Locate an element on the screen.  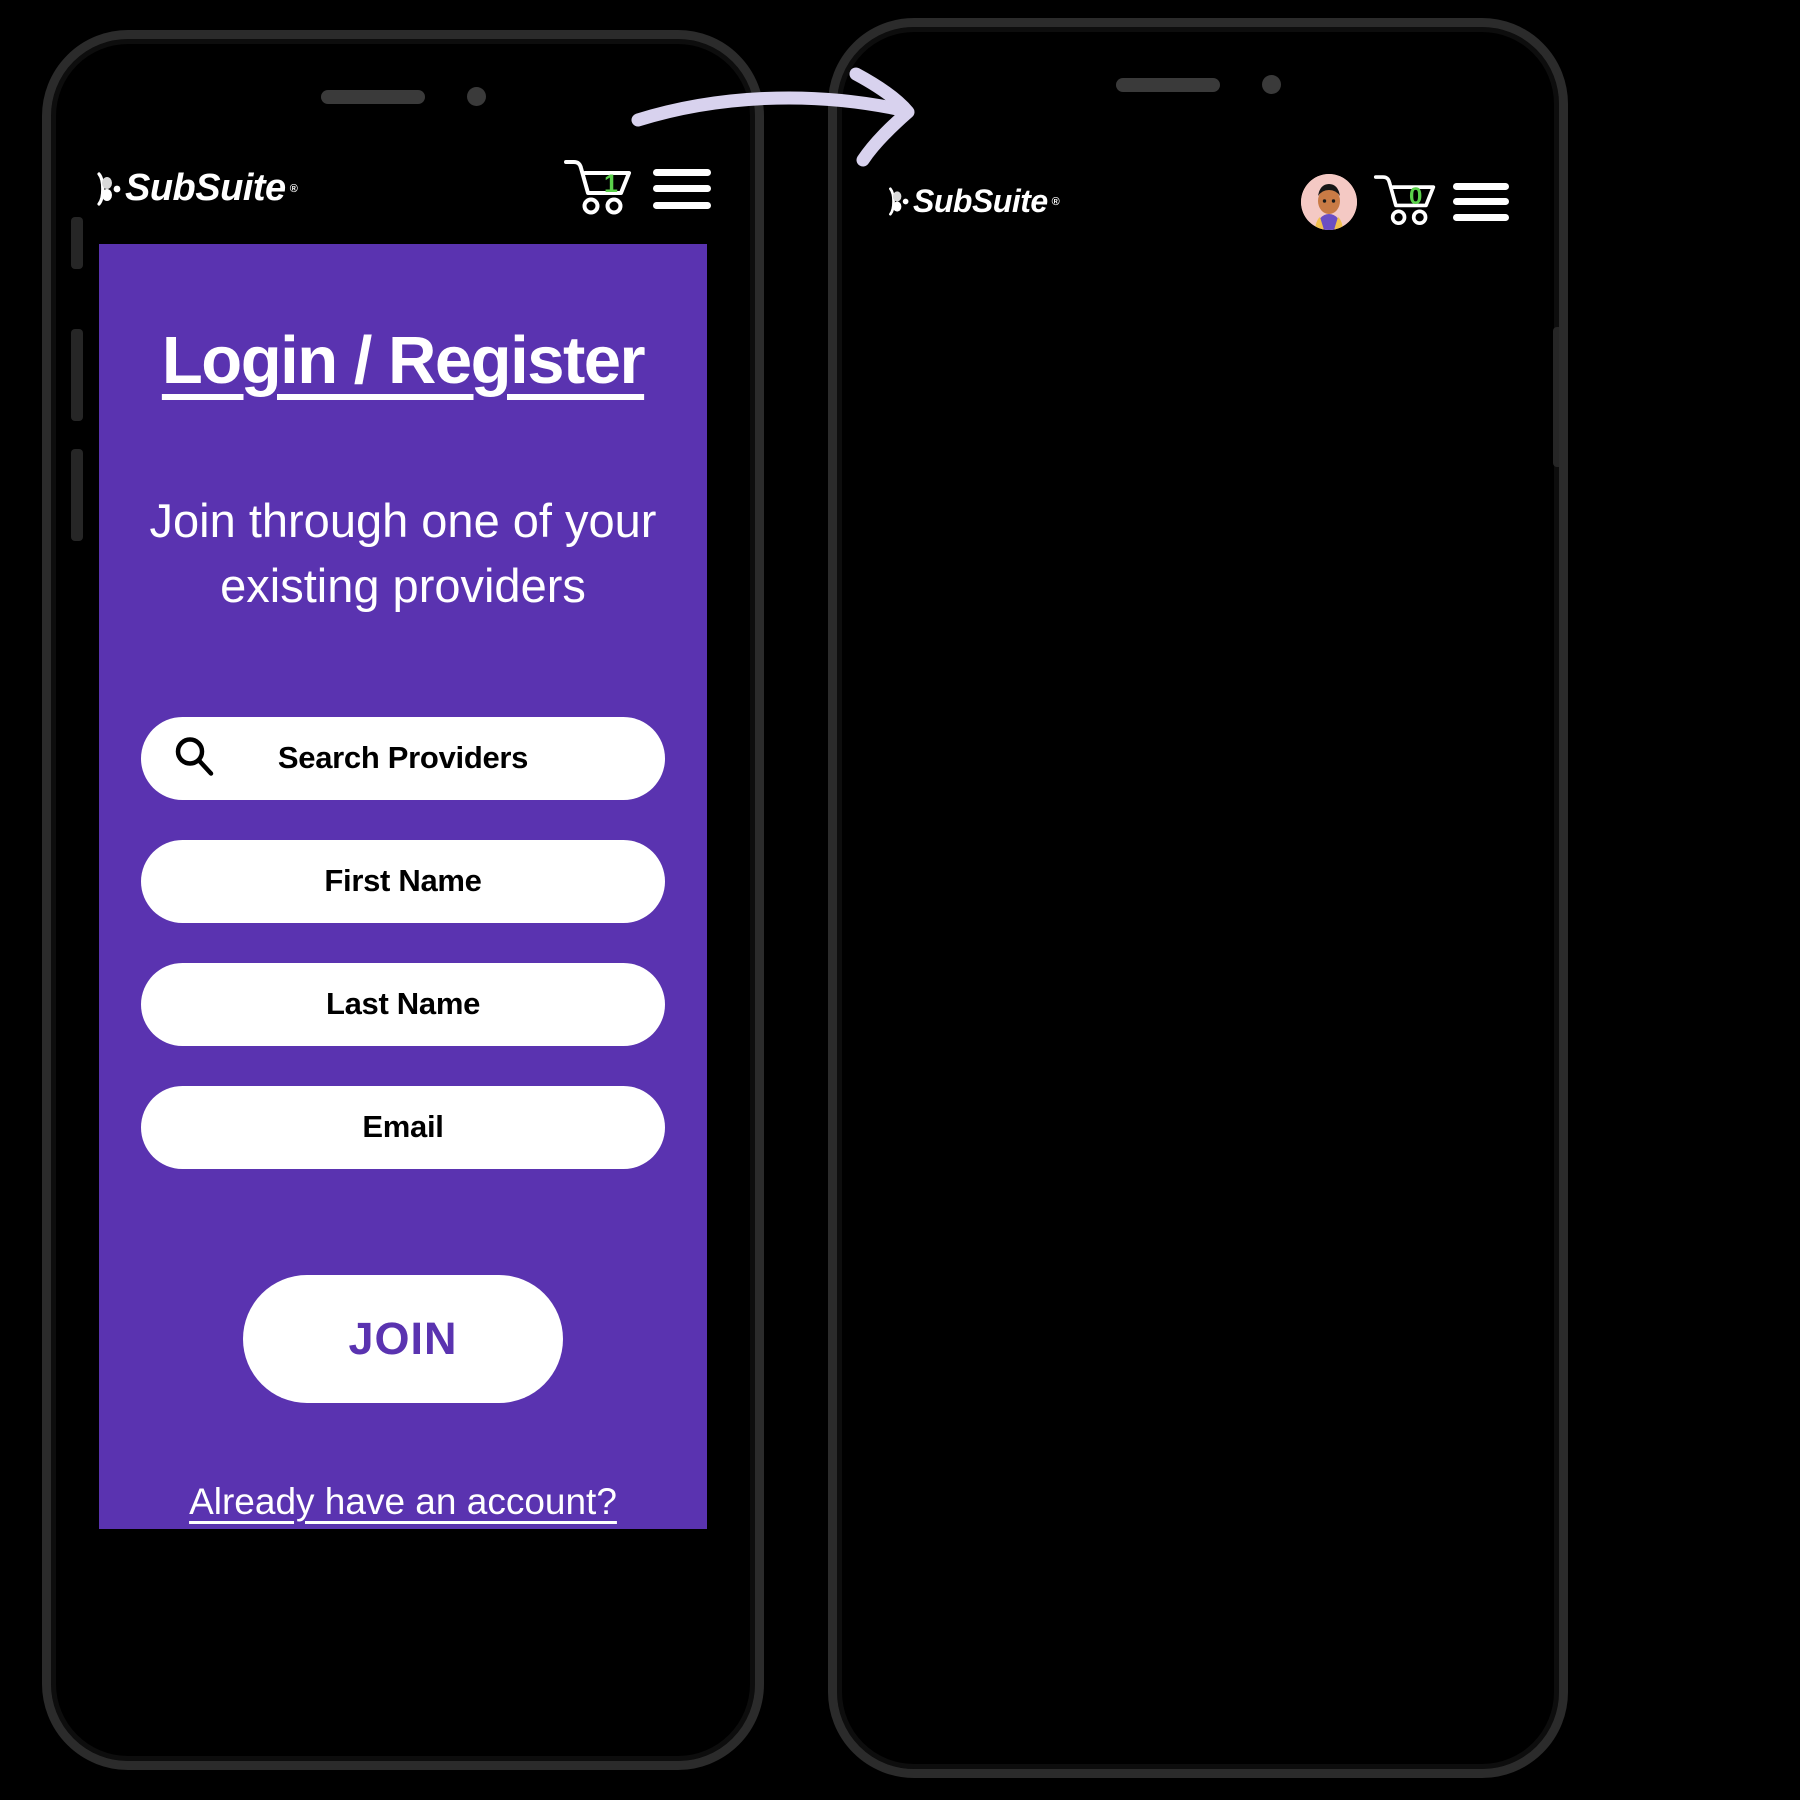
last-name-label: Last Name is located at coordinates (403, 1004).